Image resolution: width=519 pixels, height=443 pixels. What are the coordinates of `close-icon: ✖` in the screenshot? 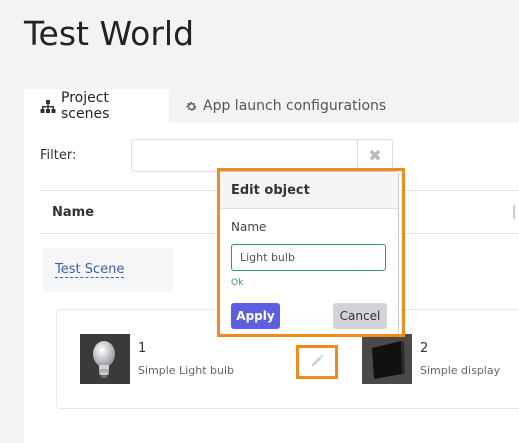 It's located at (375, 155).